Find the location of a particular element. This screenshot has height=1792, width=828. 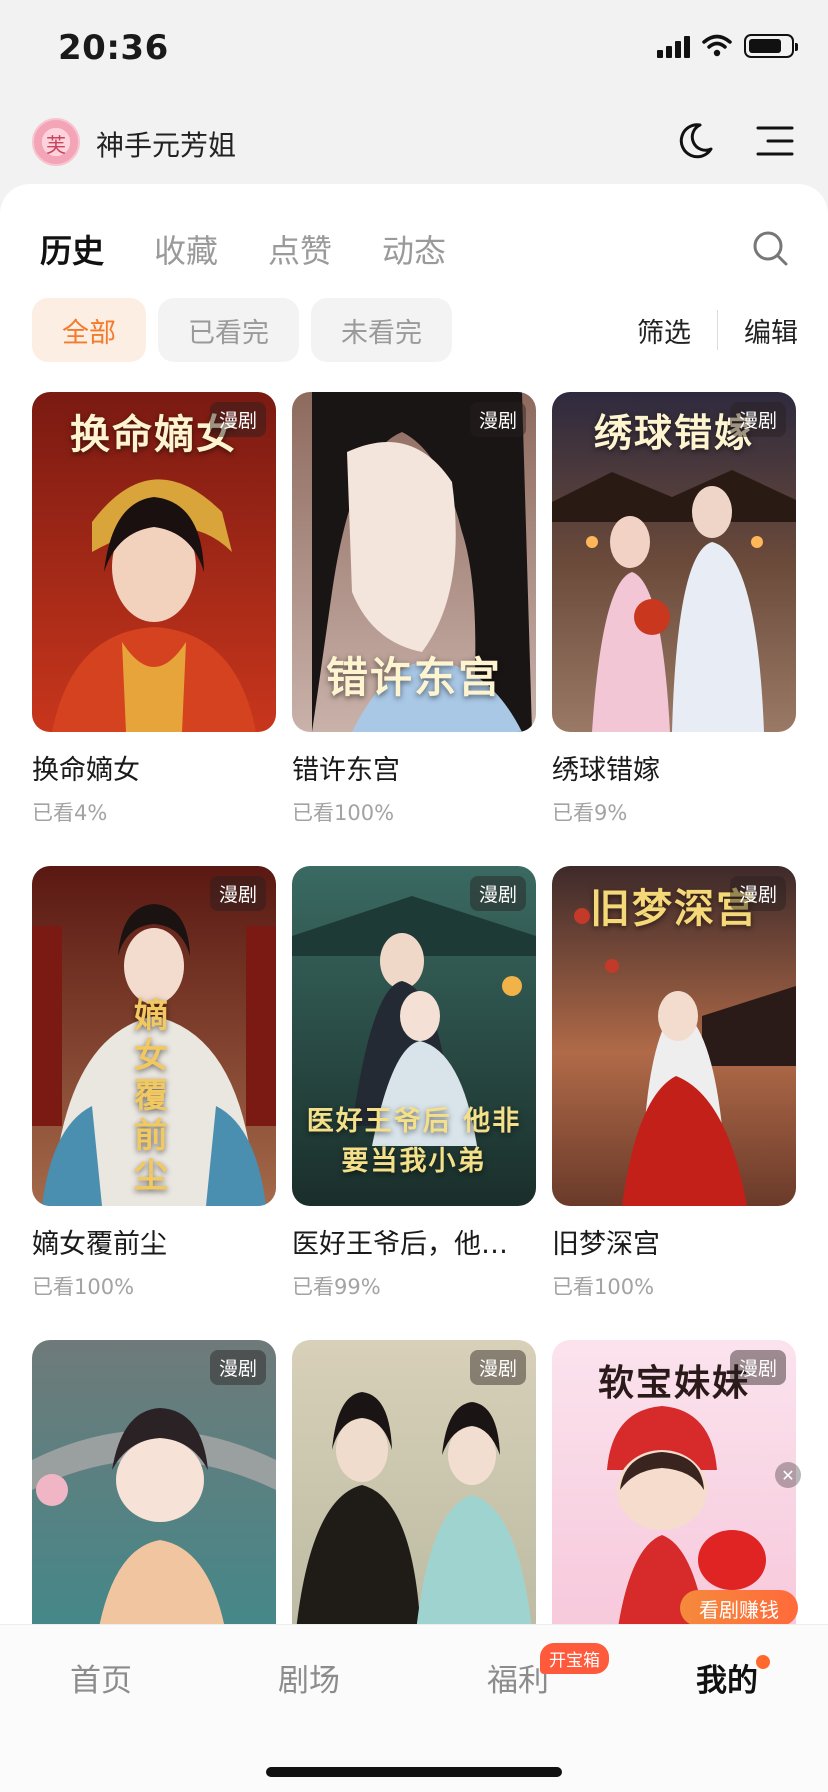

drama-card: 换命嫡女 漫剧 换命嫡女 已看4% is located at coordinates (154, 629).